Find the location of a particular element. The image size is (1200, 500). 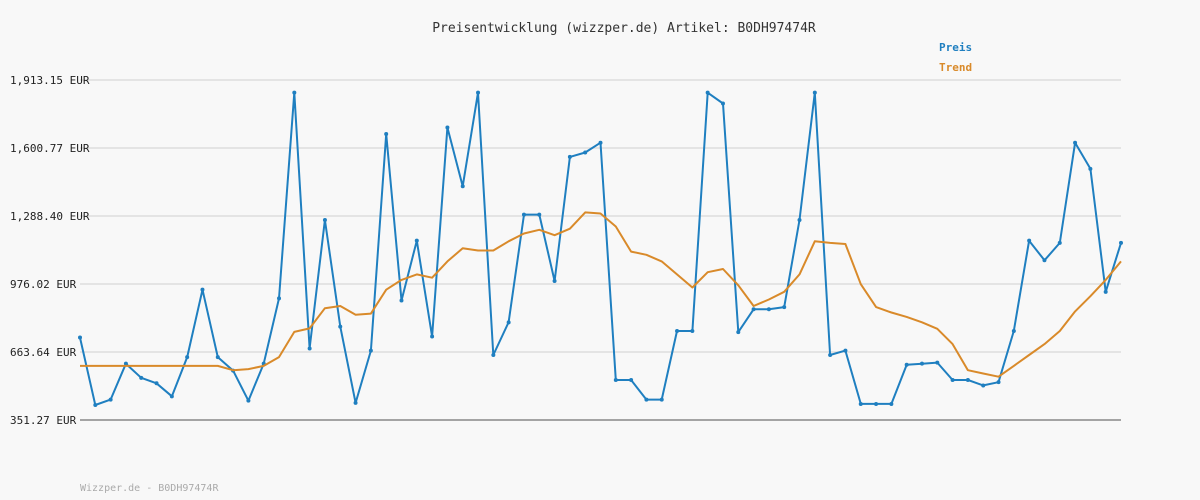

legend-trend: Trend is located at coordinates (955, 67).